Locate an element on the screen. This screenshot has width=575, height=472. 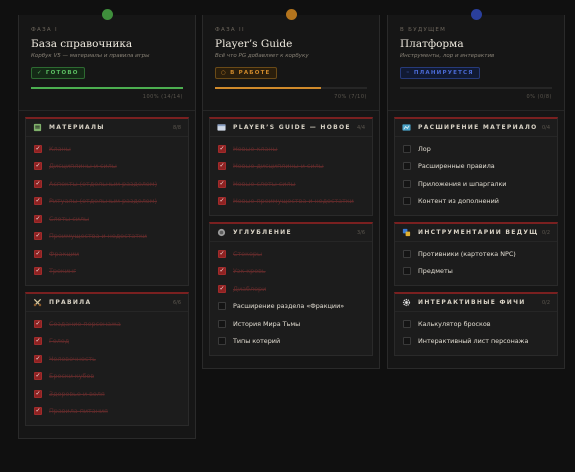
item-label: Уэк кровь is located at coordinates (249, 271).